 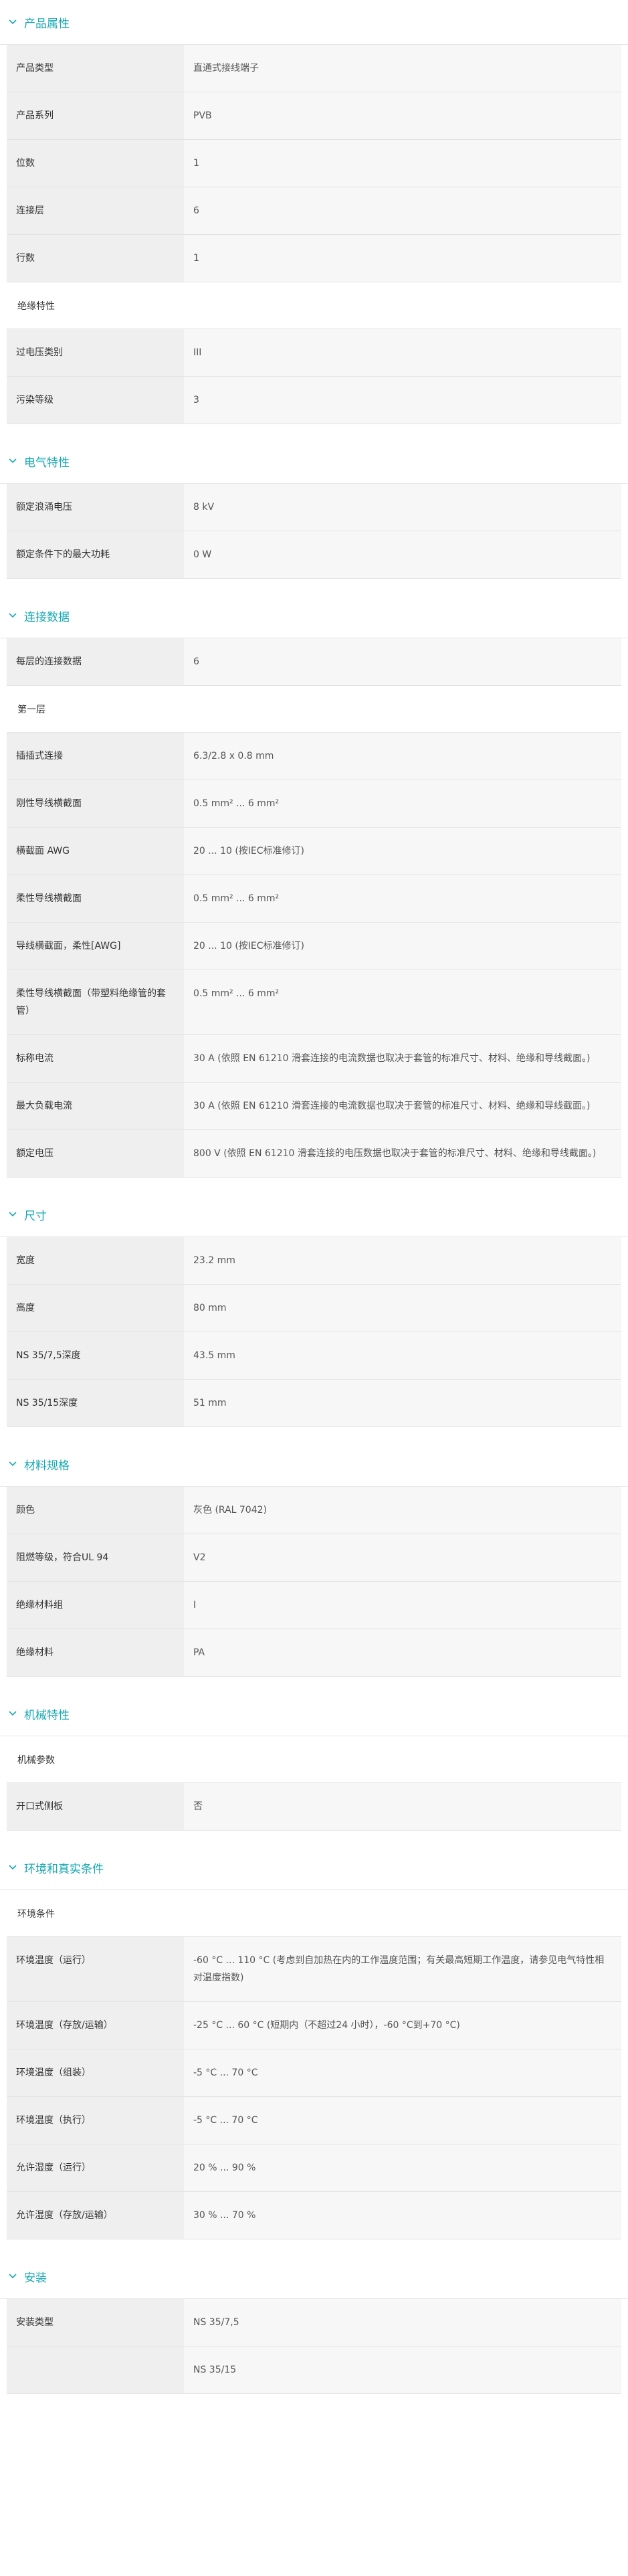 I want to click on spec-label: 环境温度（运行）, so click(x=95, y=1969).